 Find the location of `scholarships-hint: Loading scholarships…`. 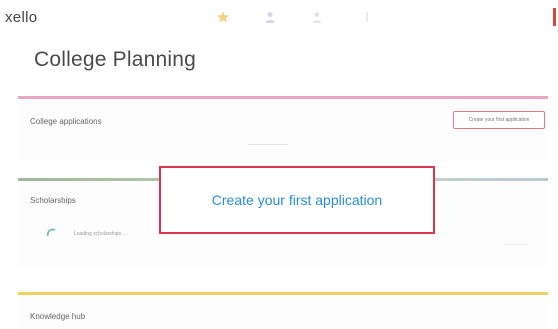

scholarships-hint: Loading scholarships… is located at coordinates (100, 234).